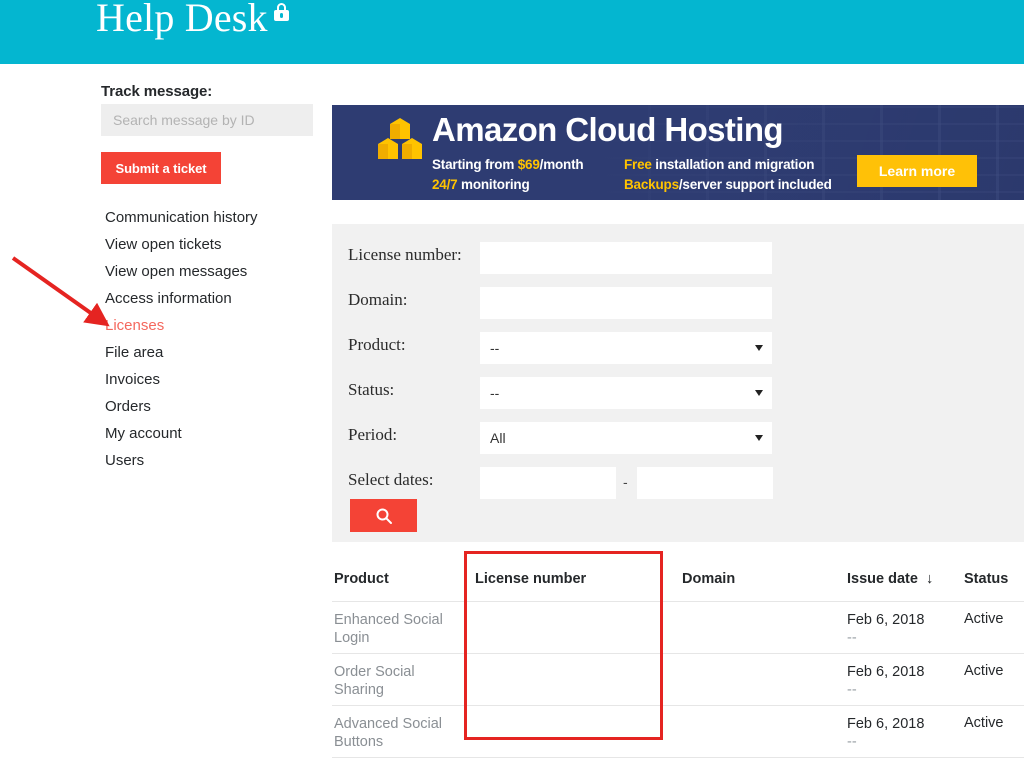 This screenshot has height=758, width=1024. What do you see at coordinates (182, 20) in the screenshot?
I see `brand-title: Help Desk` at bounding box center [182, 20].